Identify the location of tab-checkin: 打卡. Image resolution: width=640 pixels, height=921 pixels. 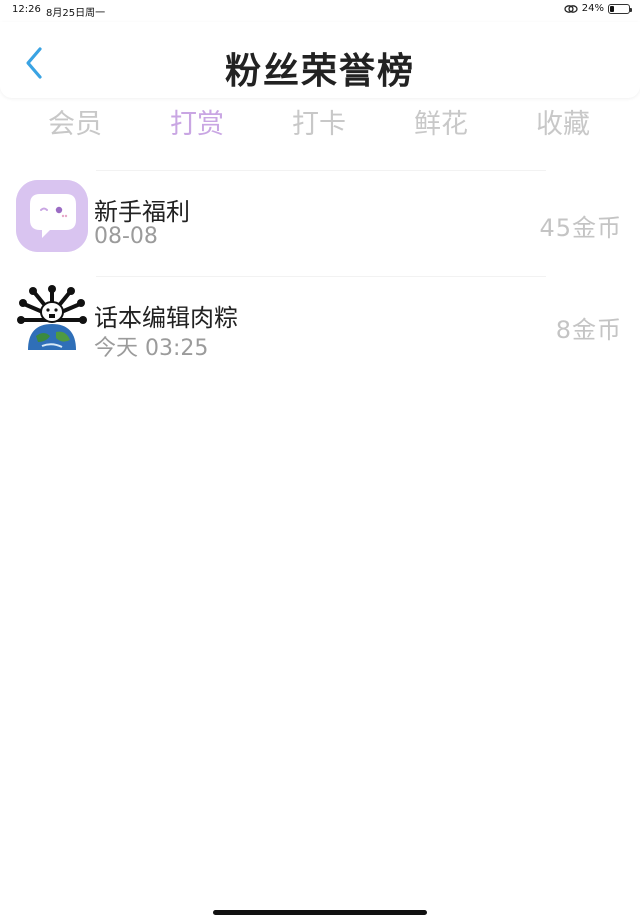
(319, 121).